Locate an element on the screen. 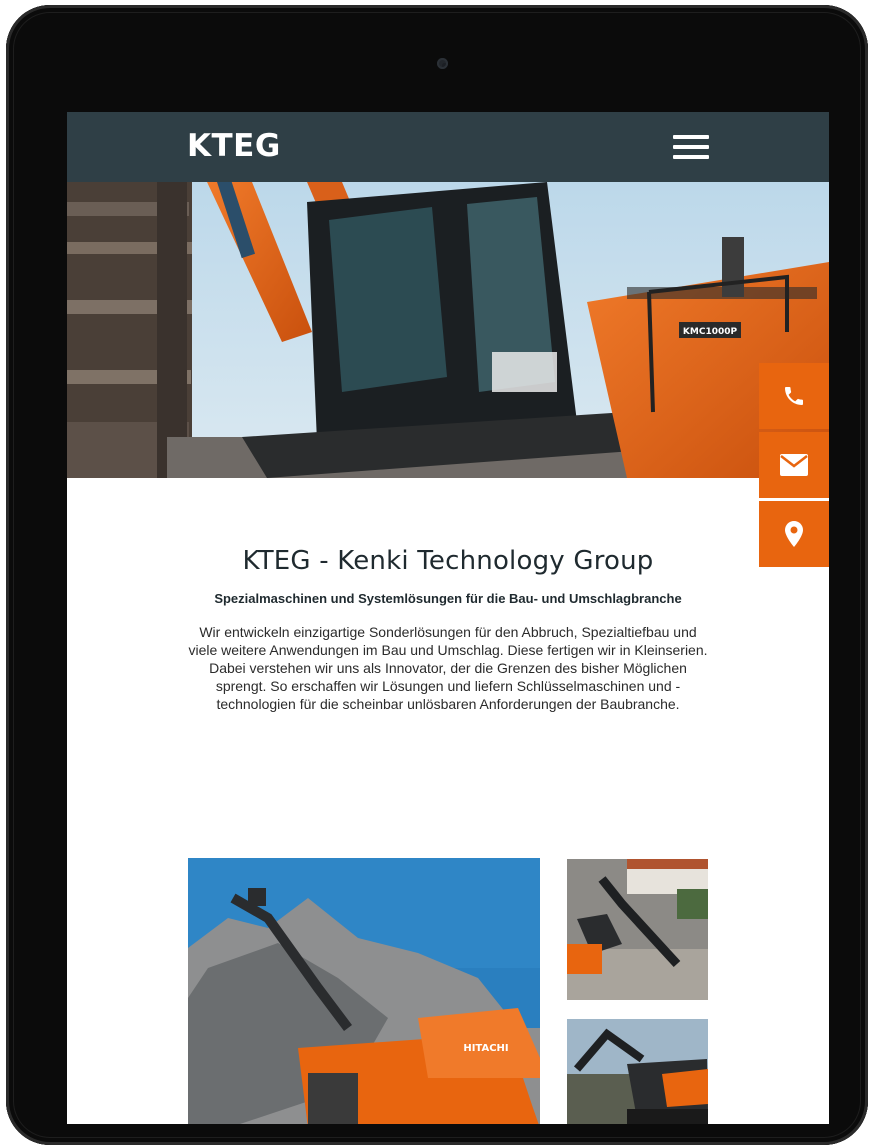  phone-button is located at coordinates (794, 396).